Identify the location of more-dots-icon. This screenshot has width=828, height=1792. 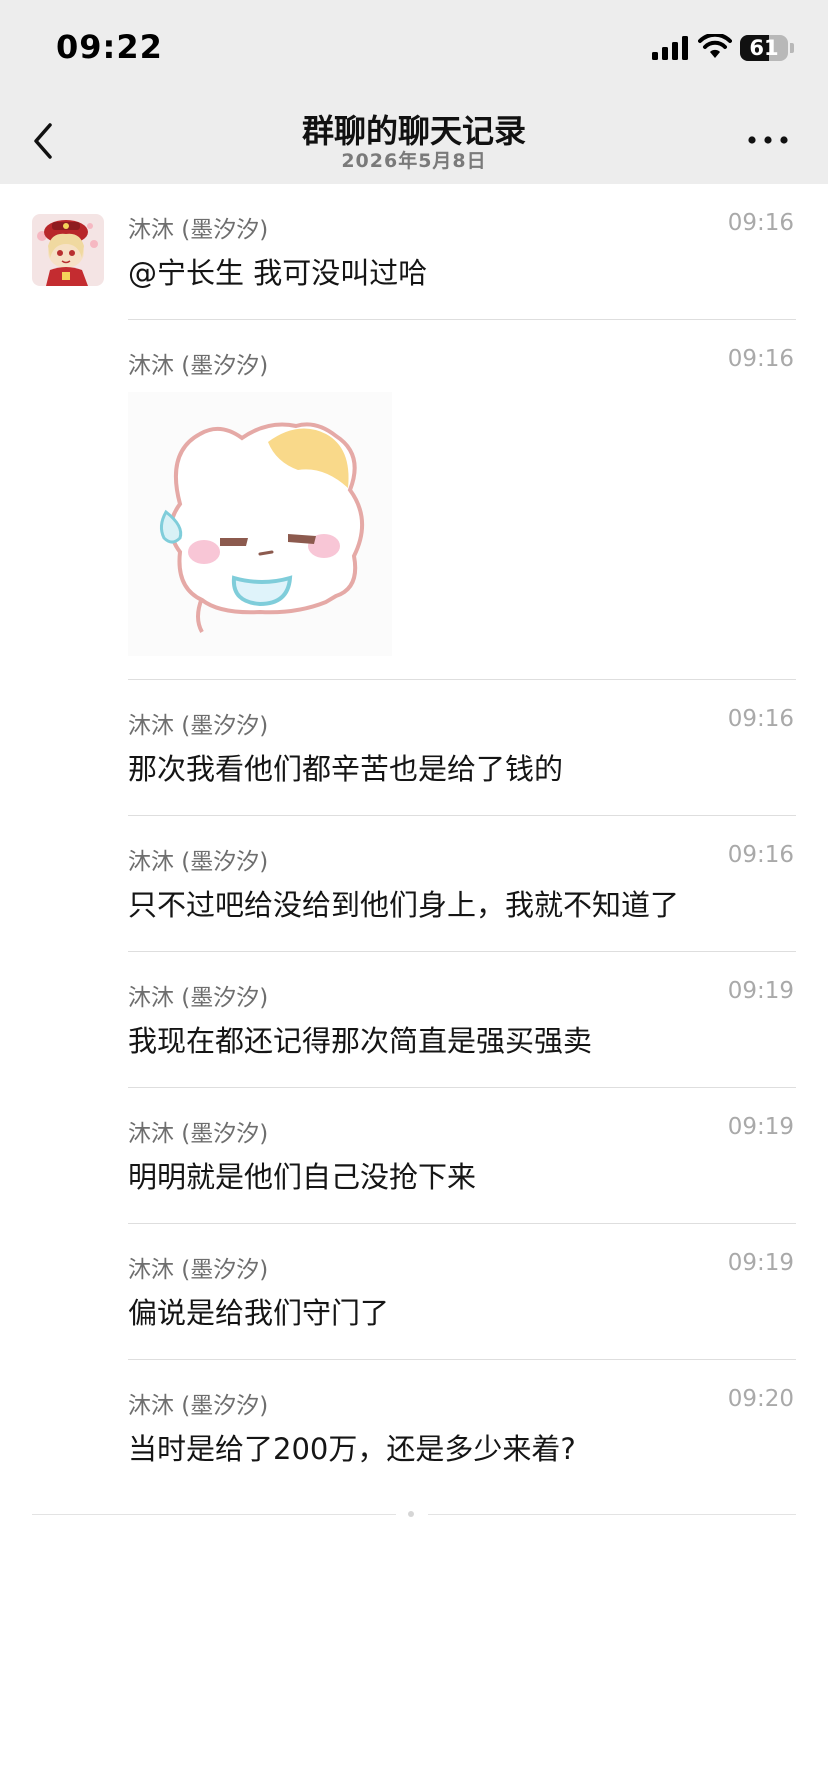
(768, 140).